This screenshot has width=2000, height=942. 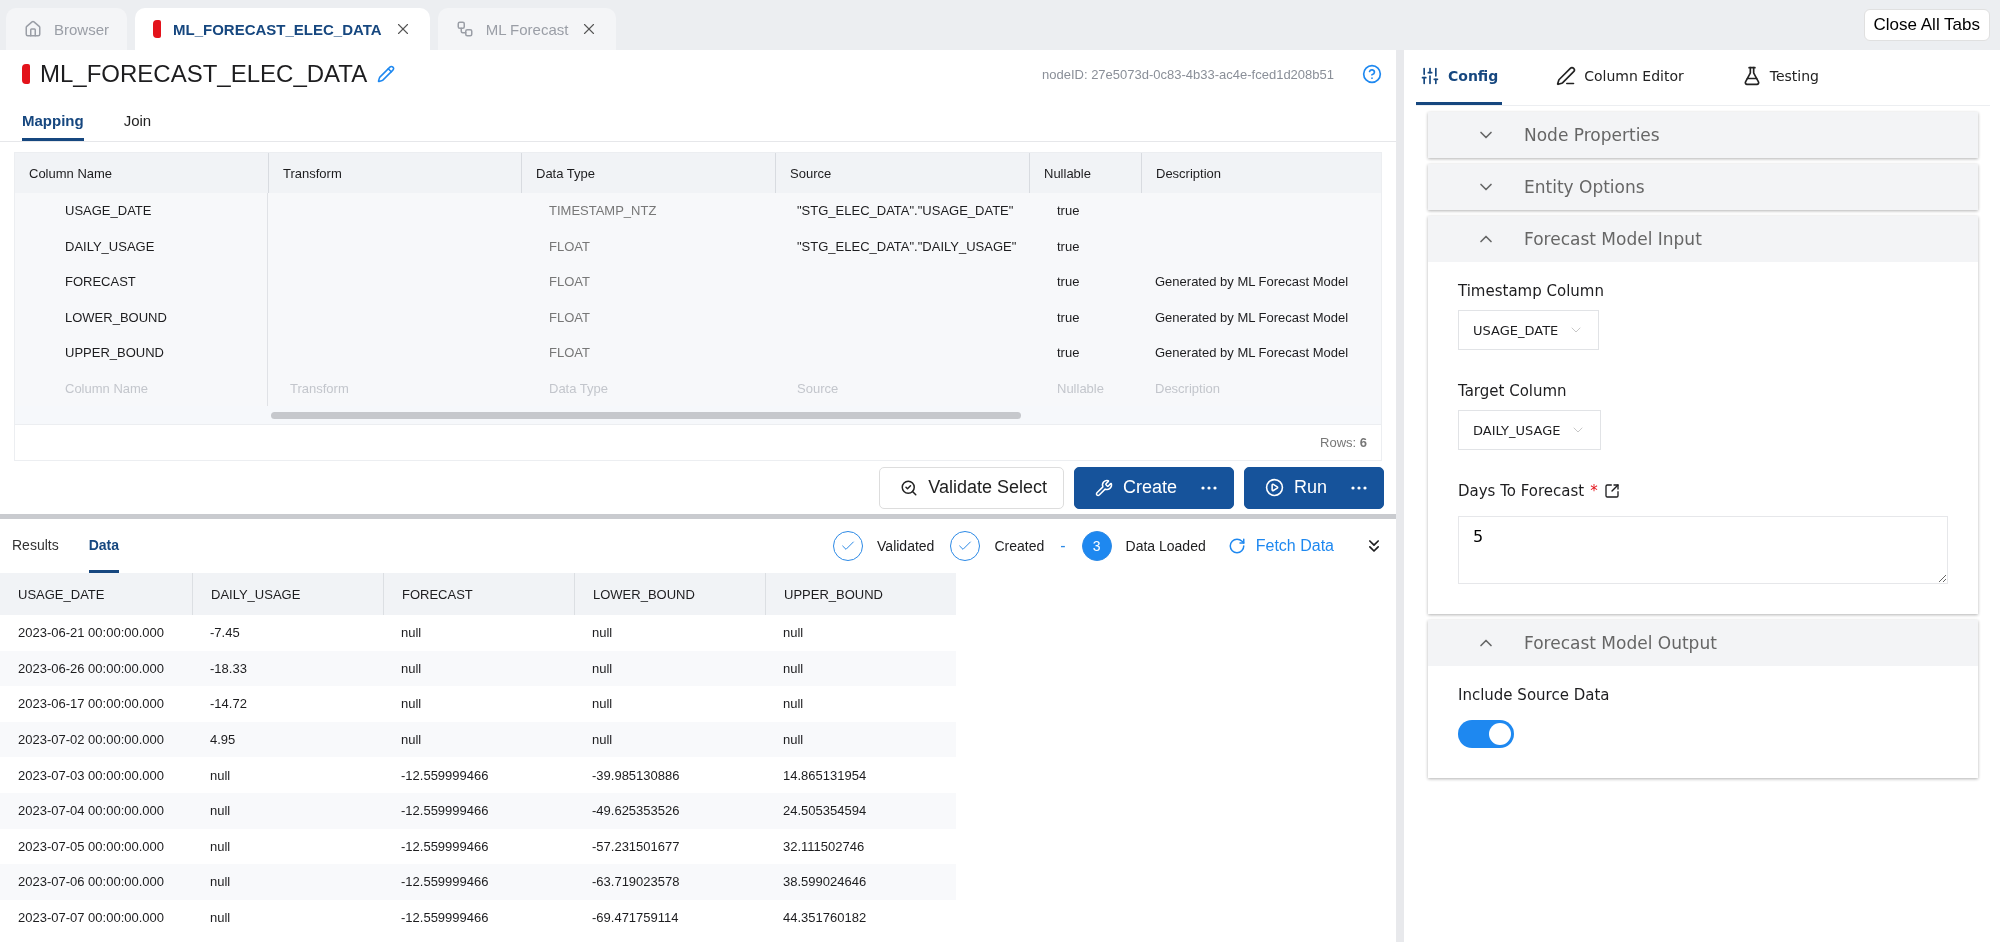 I want to click on column-header: UPPER_BOUND, so click(x=860, y=594).